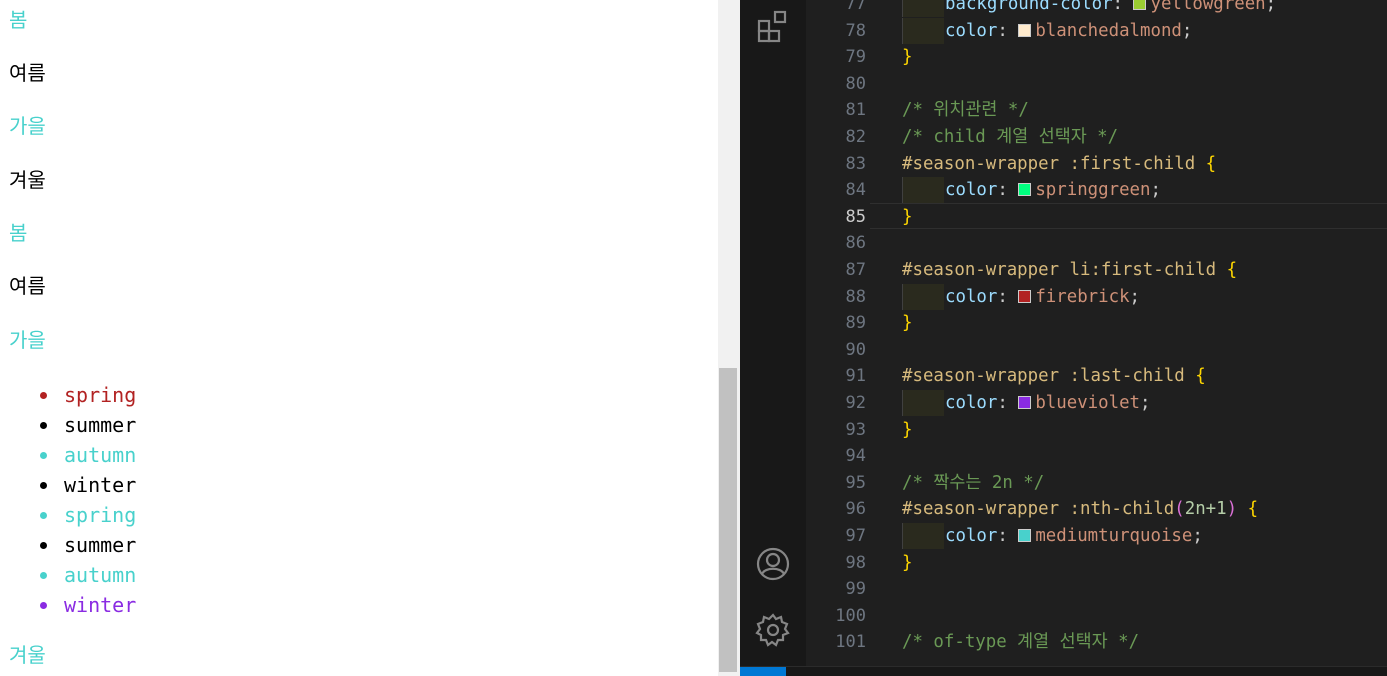 The width and height of the screenshot is (1387, 676). I want to click on code-line: /* child 계열 선택자 */, so click(1010, 137).